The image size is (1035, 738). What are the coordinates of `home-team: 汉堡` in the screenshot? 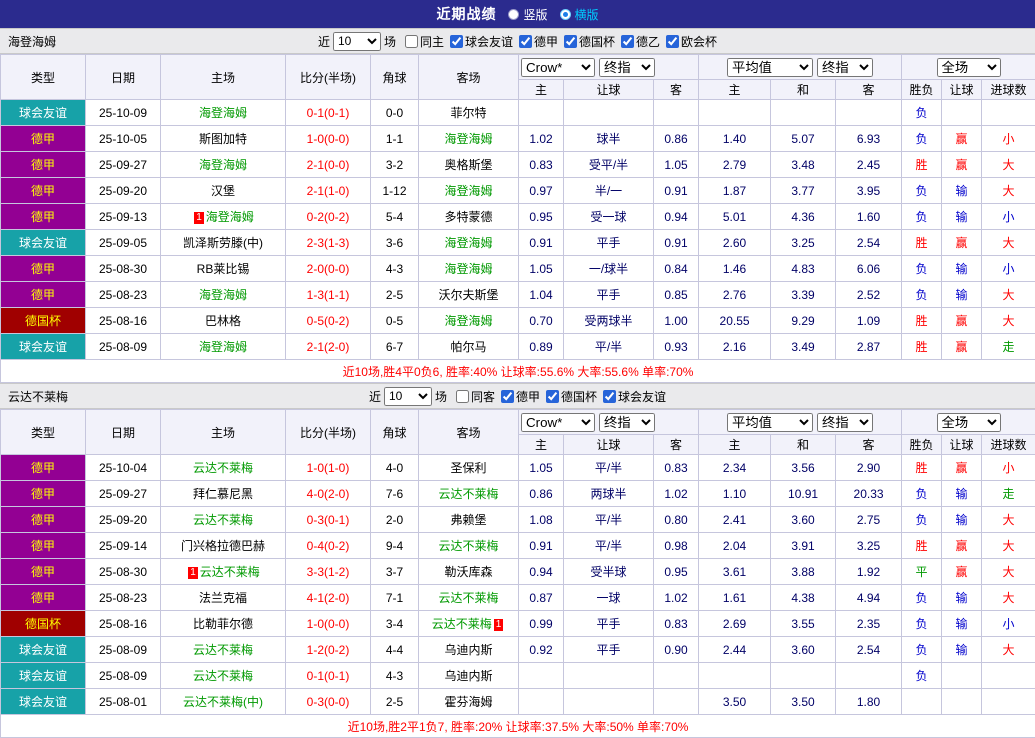 It's located at (223, 191).